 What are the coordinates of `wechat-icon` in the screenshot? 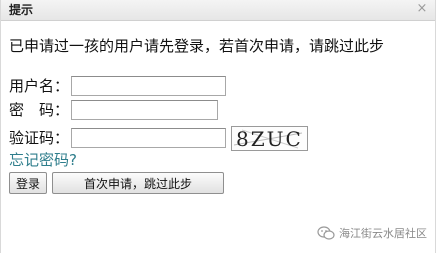 It's located at (326, 233).